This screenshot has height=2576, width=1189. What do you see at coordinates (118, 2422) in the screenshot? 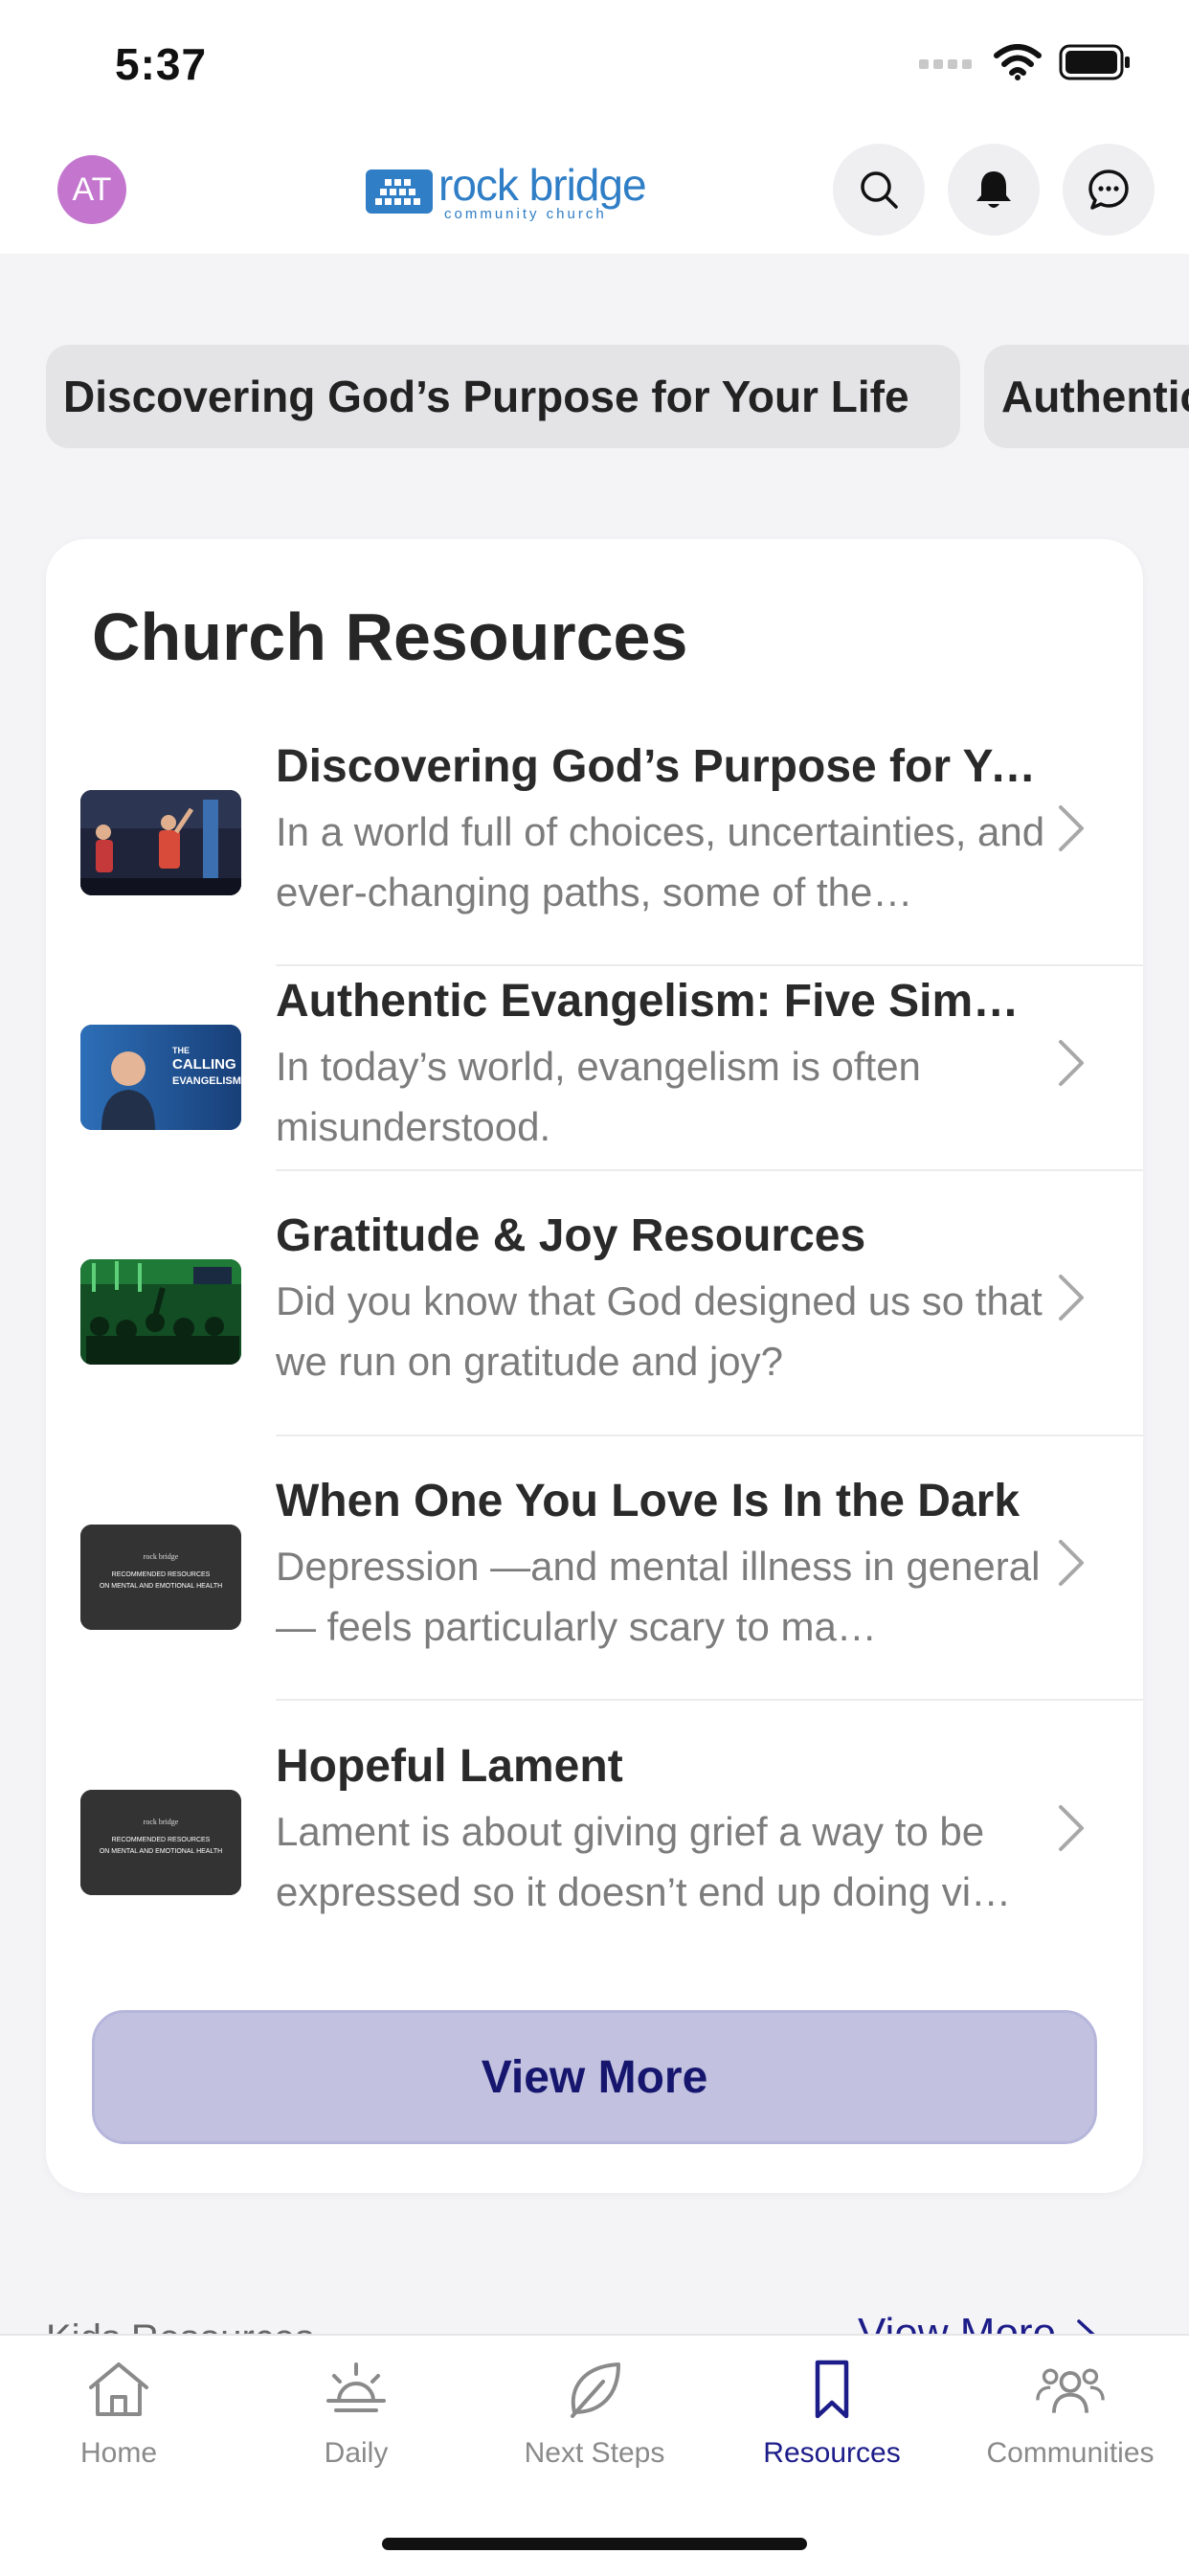
I see `tab-home: Home` at bounding box center [118, 2422].